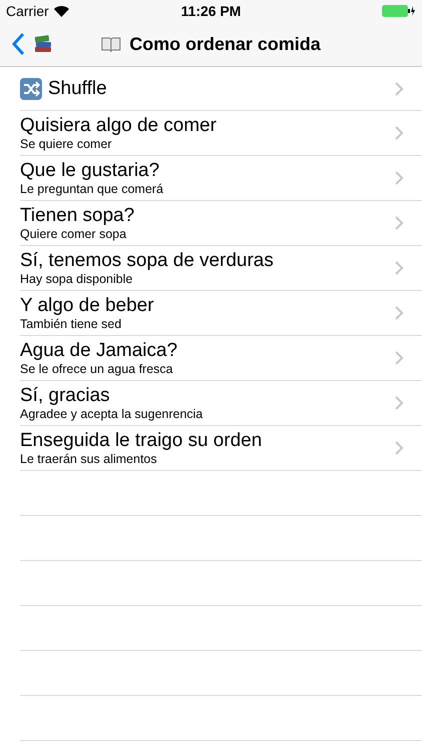 The width and height of the screenshot is (422, 750). What do you see at coordinates (221, 403) in the screenshot?
I see `phrase-row: Sí, gracias Agradee y acepta la sugenrencia` at bounding box center [221, 403].